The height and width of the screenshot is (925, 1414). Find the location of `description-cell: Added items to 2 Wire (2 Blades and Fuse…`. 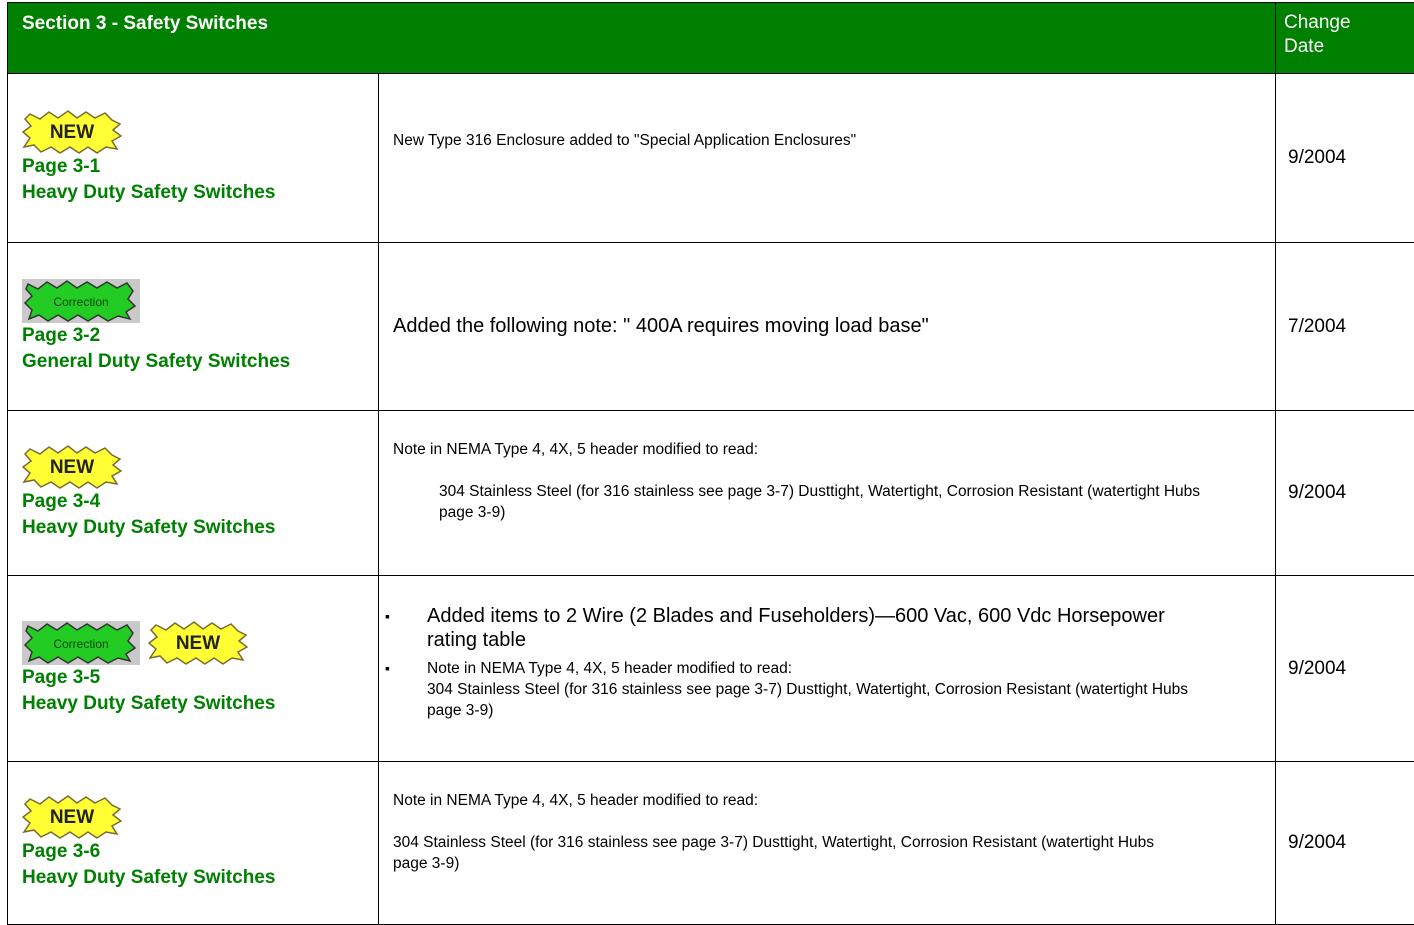

description-cell: Added items to 2 Wire (2 Blades and Fuse… is located at coordinates (827, 669).